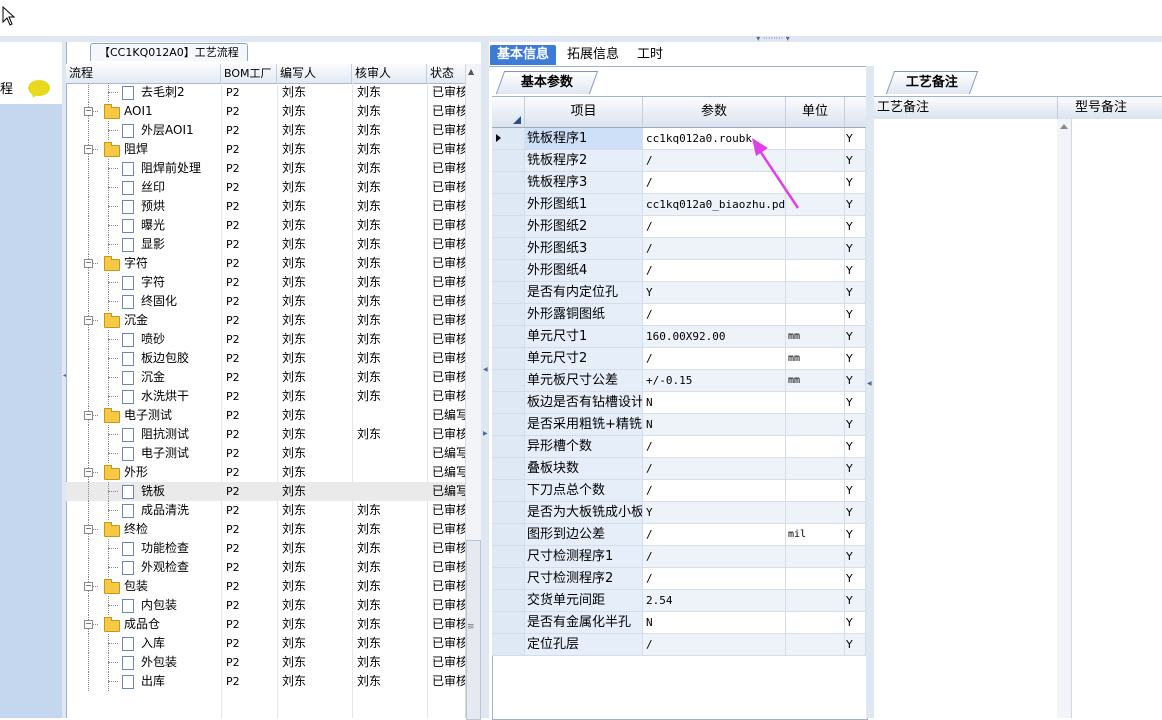 Image resolution: width=1162 pixels, height=720 pixels. What do you see at coordinates (485, 433) in the screenshot?
I see `expand-tree-icon: ▶` at bounding box center [485, 433].